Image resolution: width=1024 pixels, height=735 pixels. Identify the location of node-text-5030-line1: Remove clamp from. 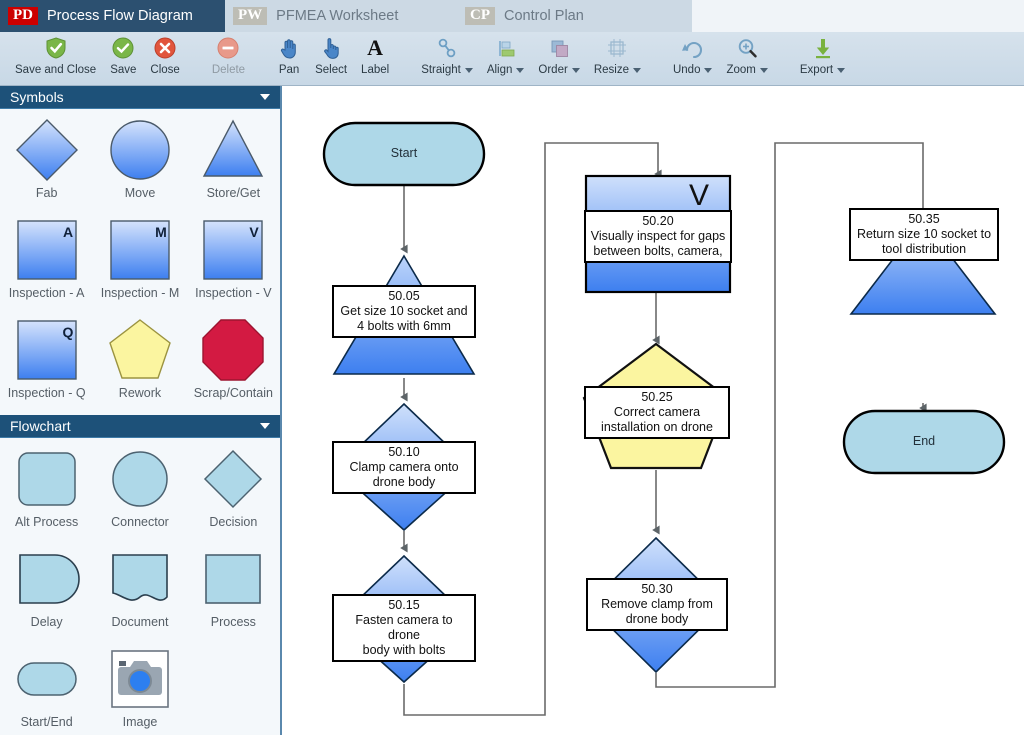
(657, 604).